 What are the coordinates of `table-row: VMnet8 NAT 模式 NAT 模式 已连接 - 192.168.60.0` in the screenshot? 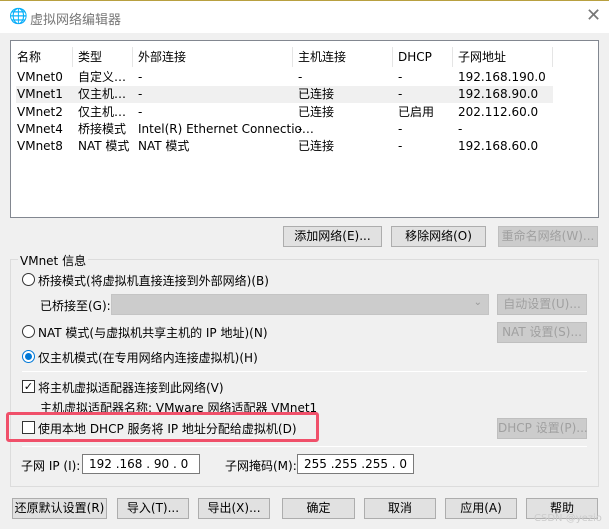 It's located at (284, 146).